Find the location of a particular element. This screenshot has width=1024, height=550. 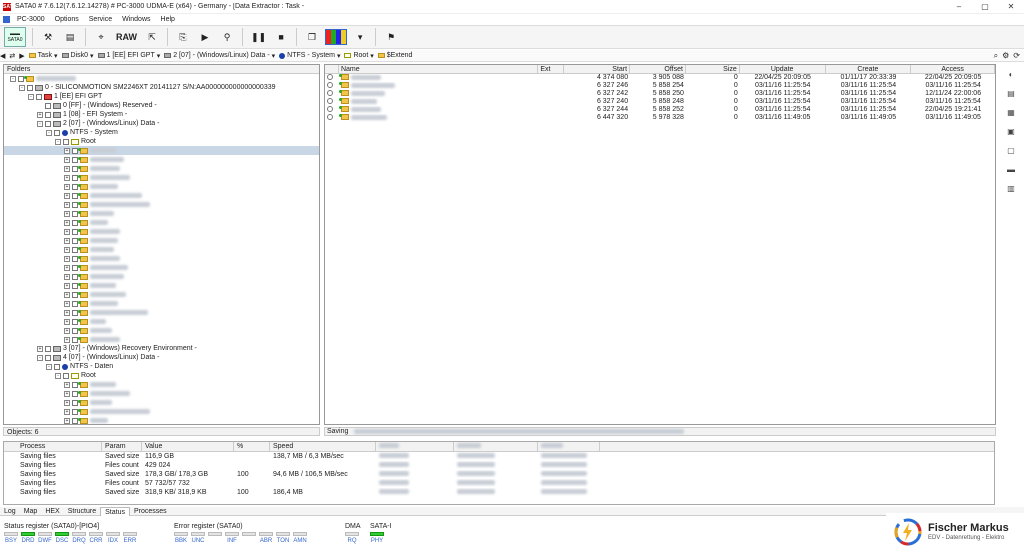

col-create: Create is located at coordinates (869, 69).